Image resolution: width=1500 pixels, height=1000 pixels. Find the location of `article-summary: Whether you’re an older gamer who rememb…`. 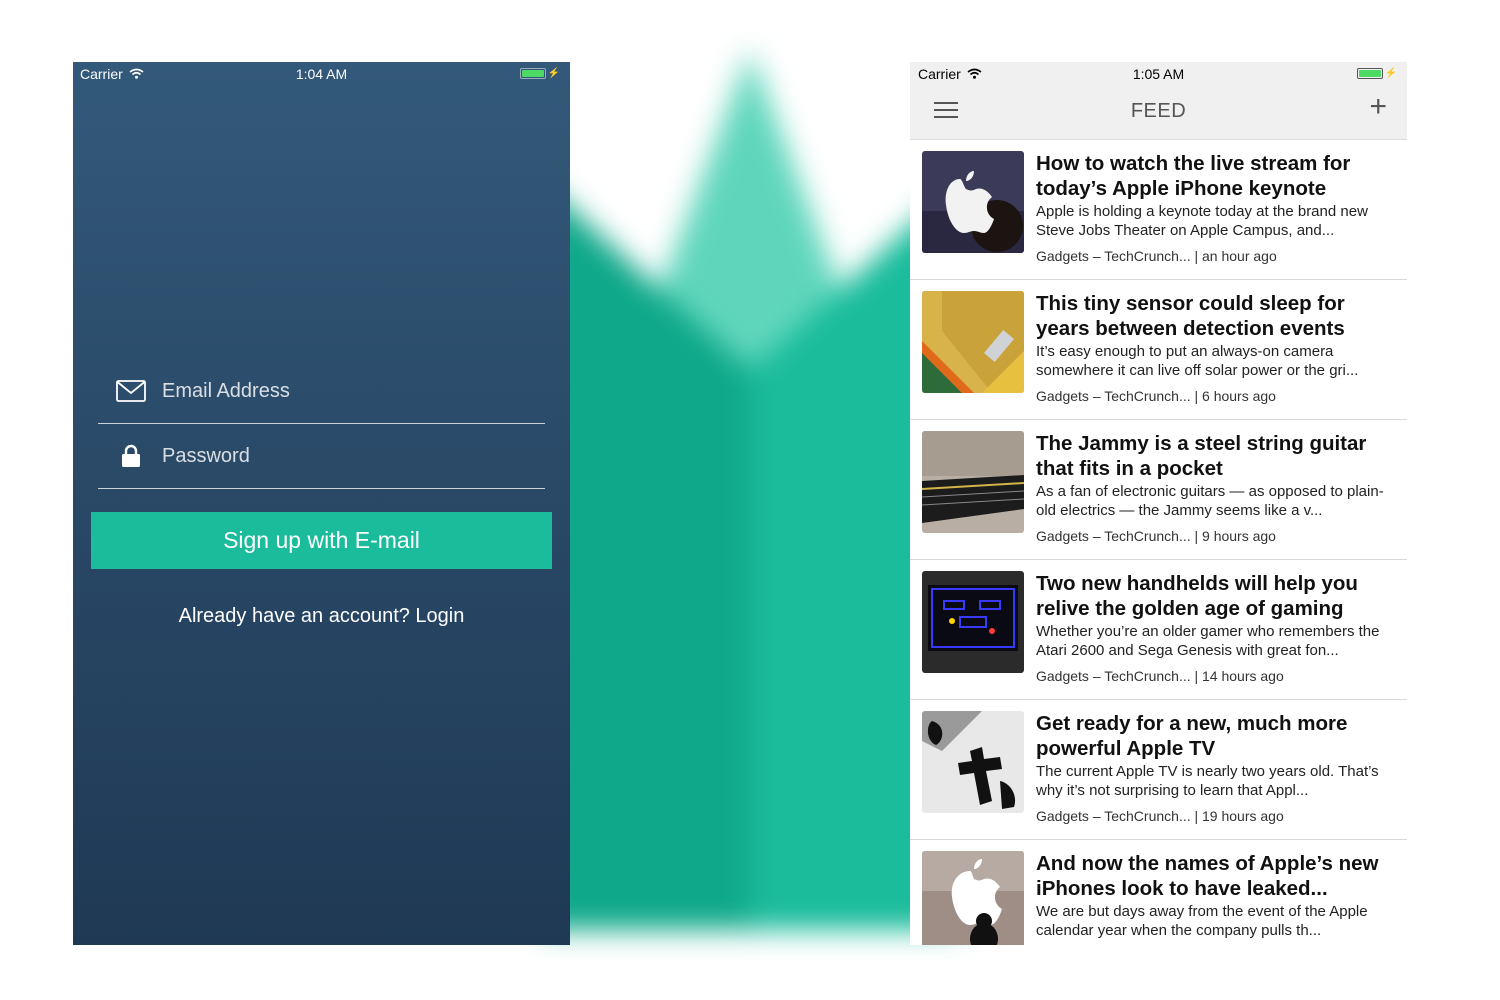

article-summary: Whether you’re an older gamer who rememb… is located at coordinates (1208, 641).